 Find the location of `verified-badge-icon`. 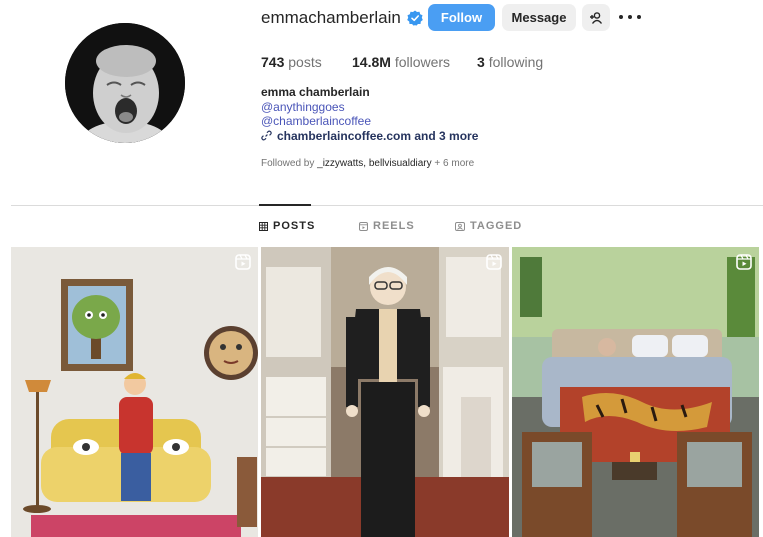

verified-badge-icon is located at coordinates (415, 18).